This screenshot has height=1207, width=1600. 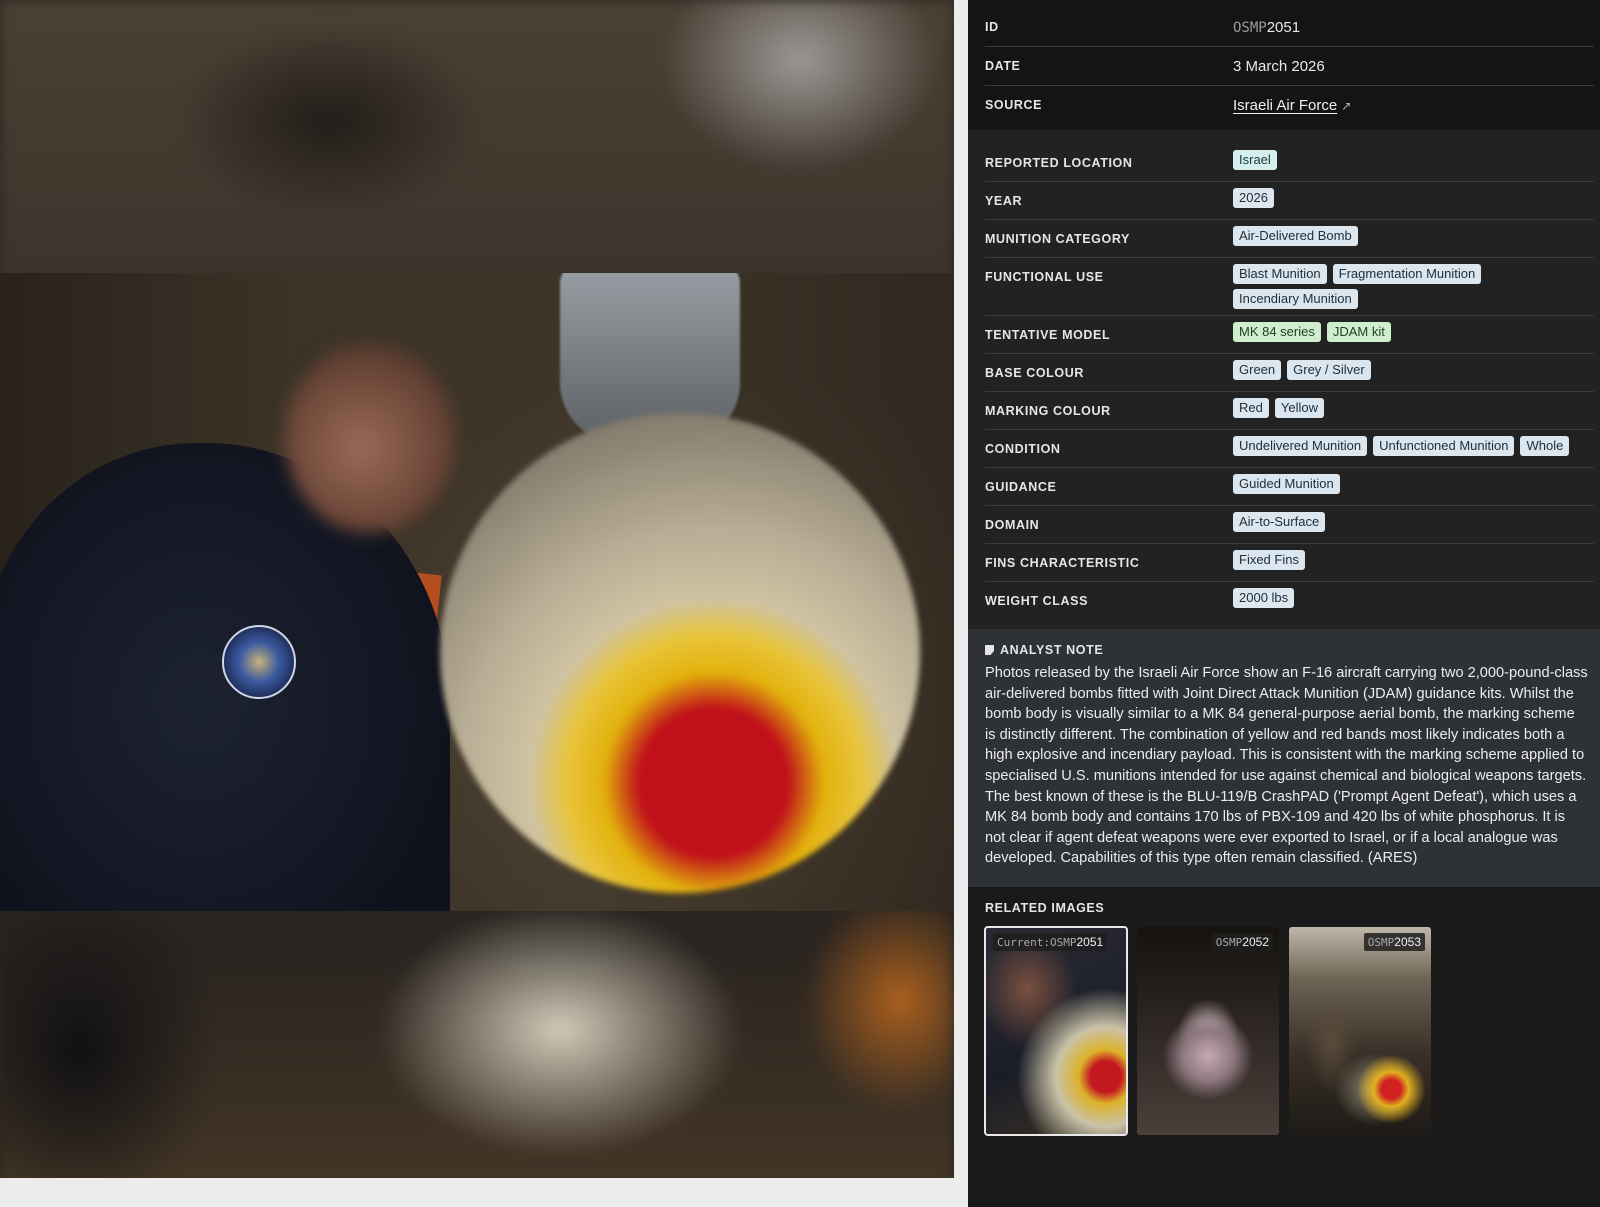 I want to click on attr-label: GUIDANCE, so click(x=1021, y=487).